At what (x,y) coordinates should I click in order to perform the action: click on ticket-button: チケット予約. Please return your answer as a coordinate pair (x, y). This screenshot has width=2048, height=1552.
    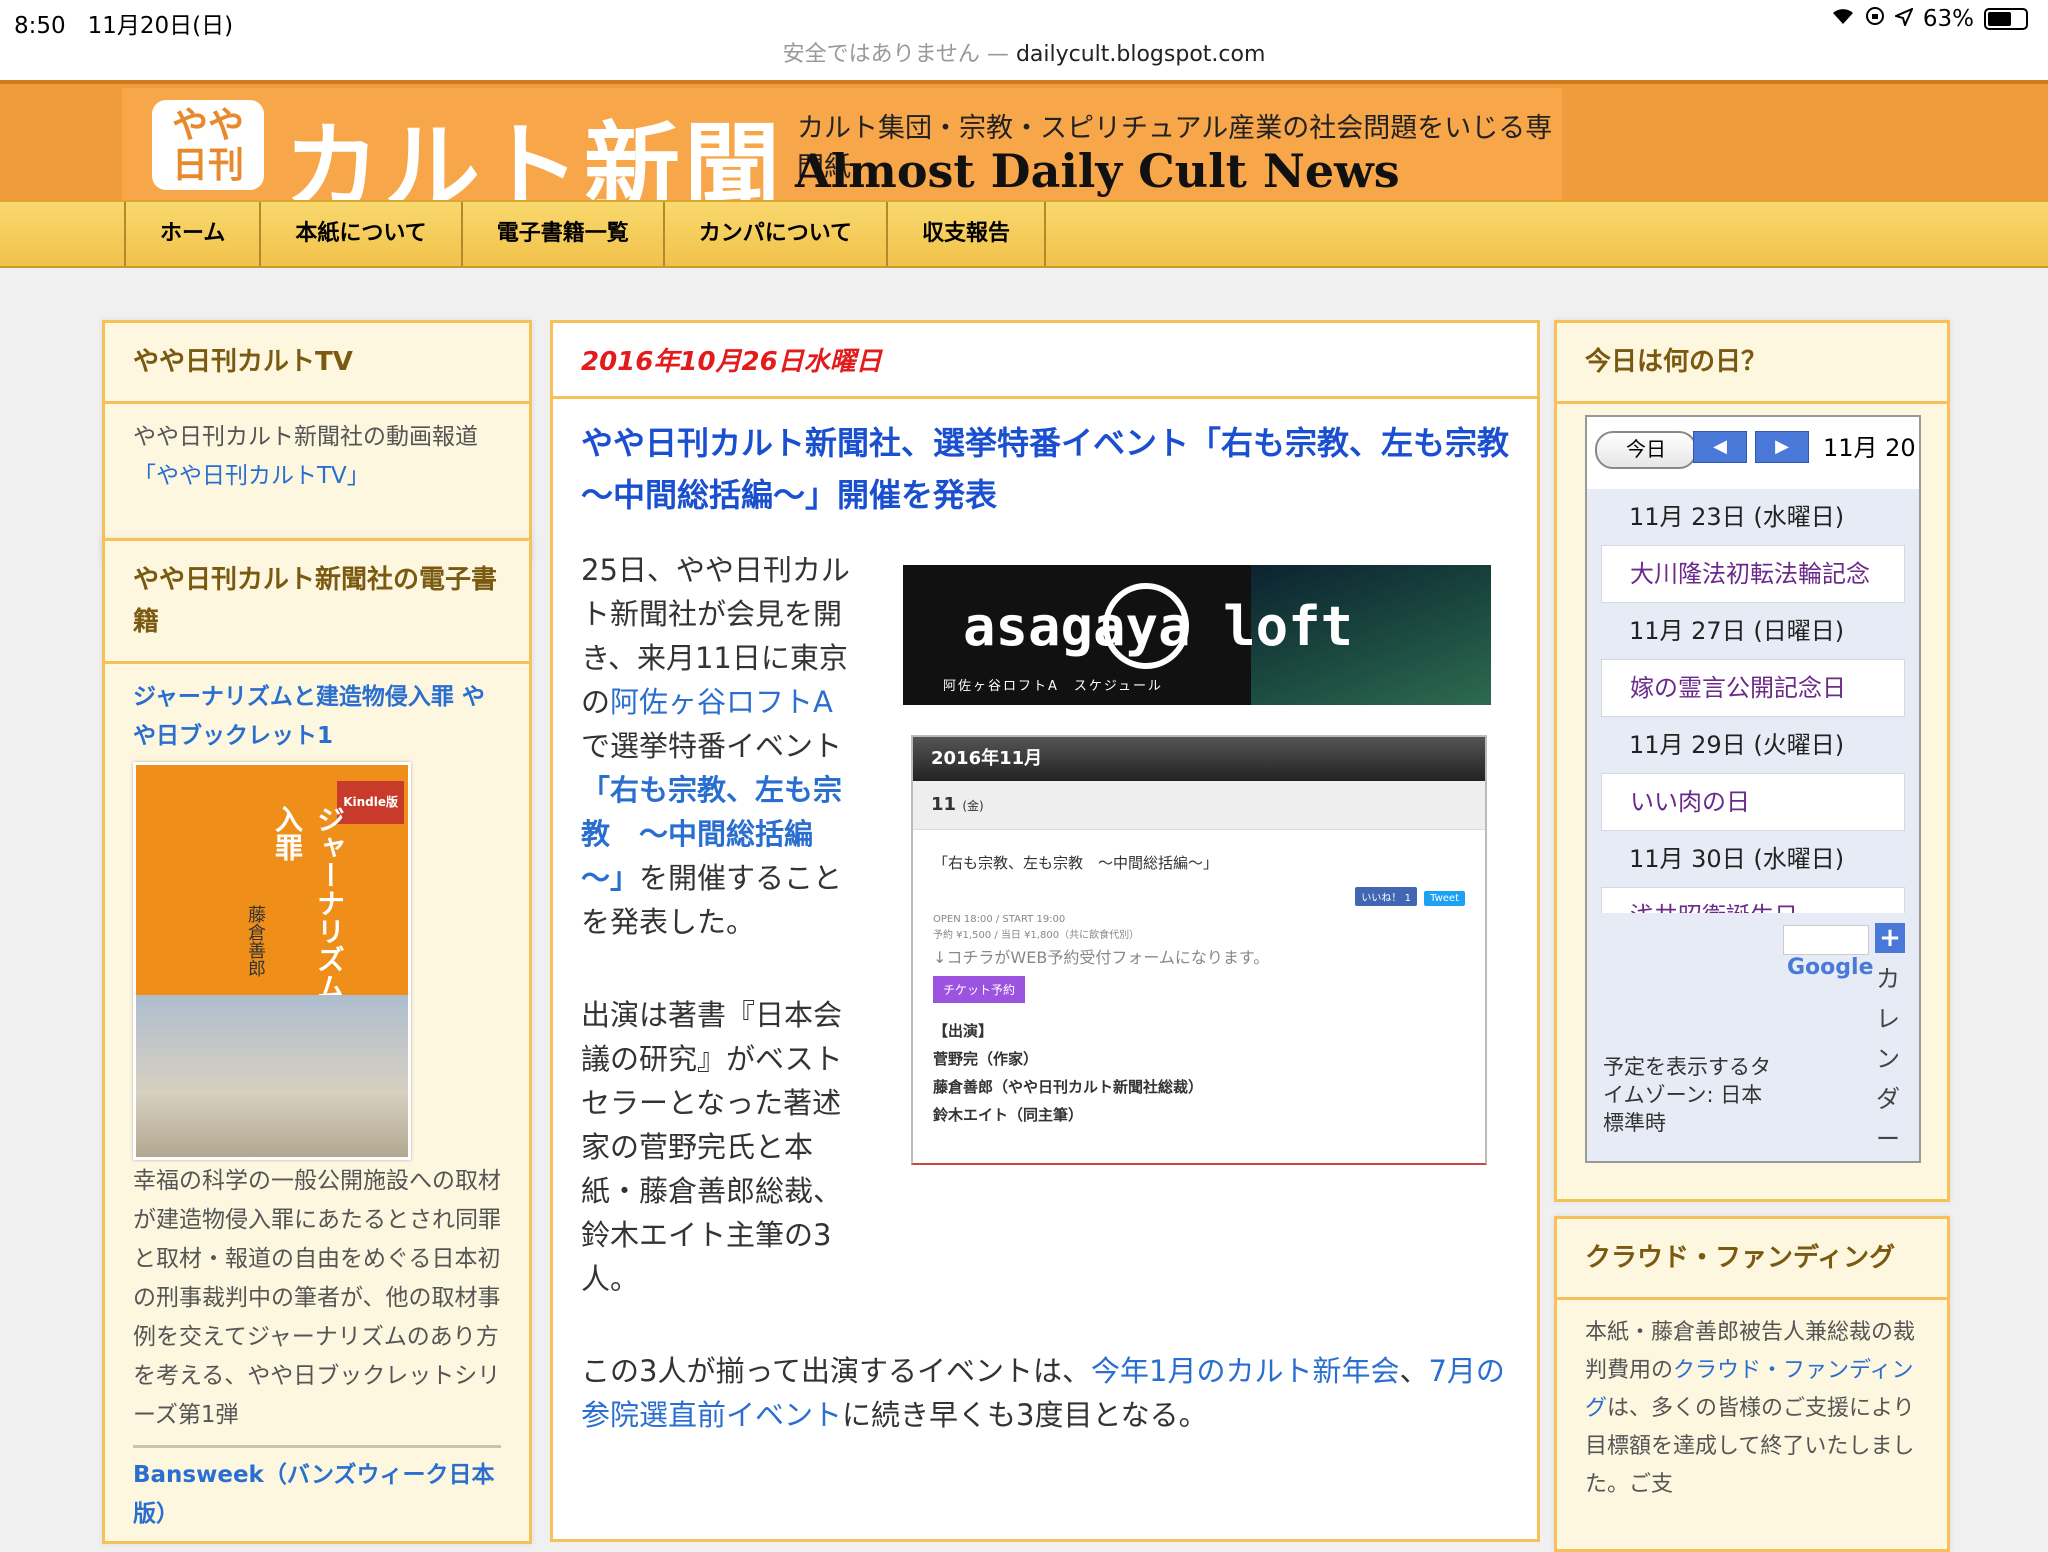
    Looking at the image, I should click on (979, 989).